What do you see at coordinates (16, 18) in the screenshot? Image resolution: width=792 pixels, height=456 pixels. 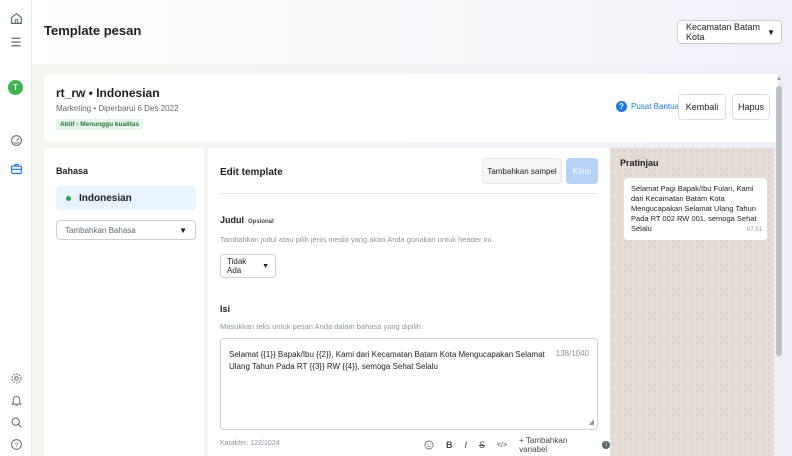 I see `home-icon` at bounding box center [16, 18].